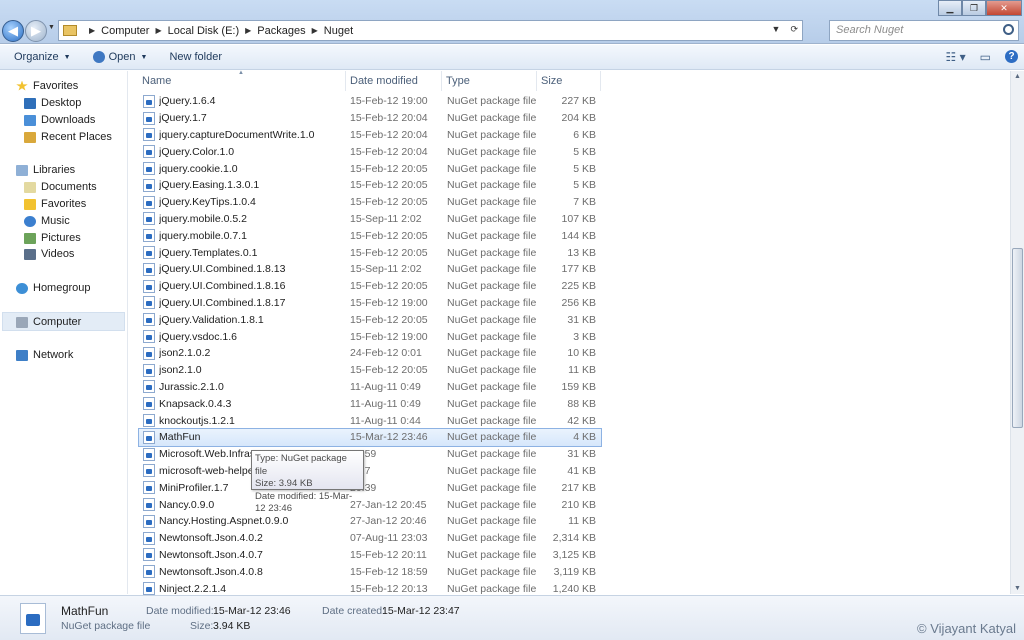 The image size is (1024, 640). What do you see at coordinates (69, 187) in the screenshot?
I see `nav-label: Documents` at bounding box center [69, 187].